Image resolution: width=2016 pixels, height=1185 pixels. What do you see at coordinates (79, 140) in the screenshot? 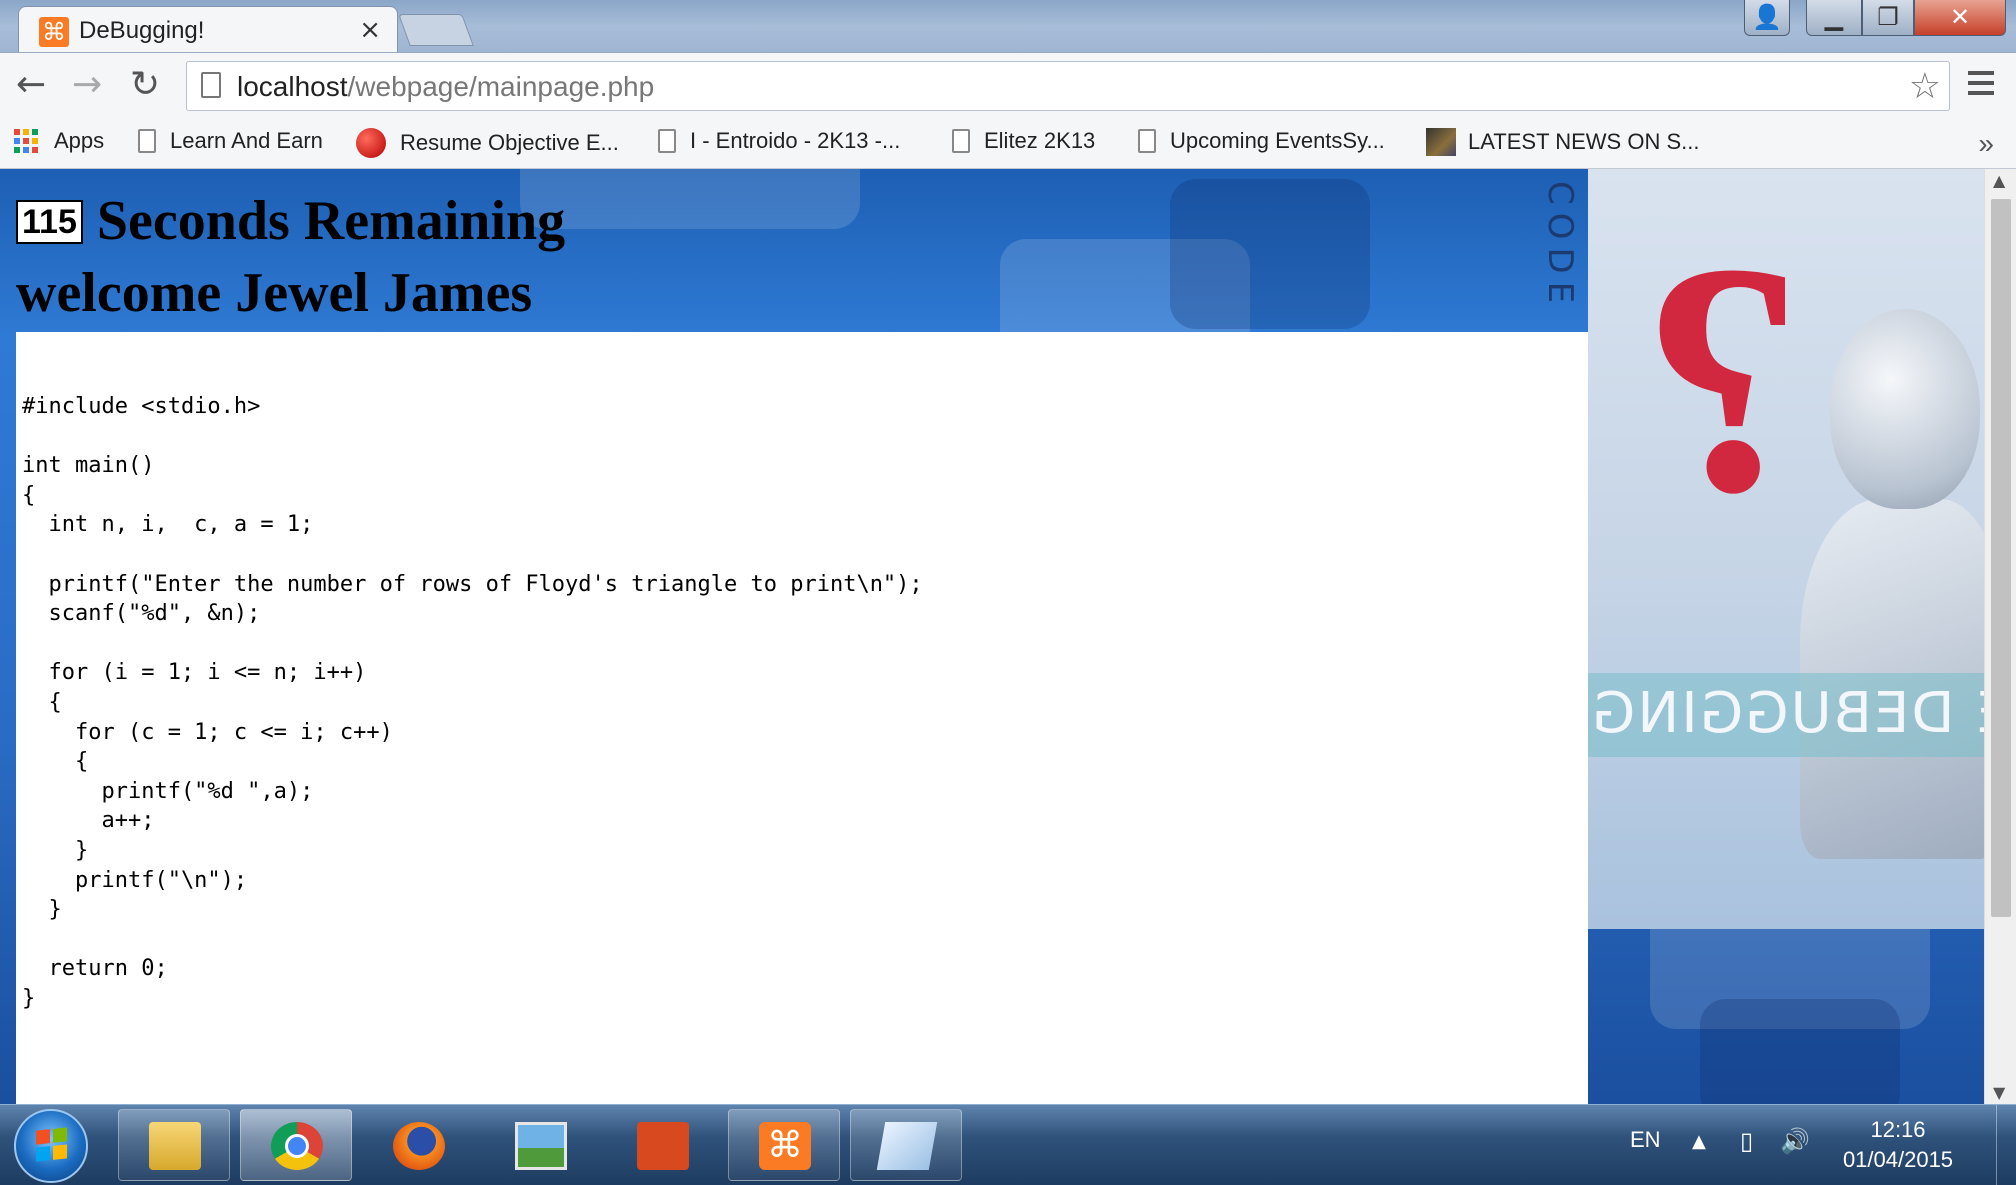
I see `bookmark-label: Apps` at bounding box center [79, 140].